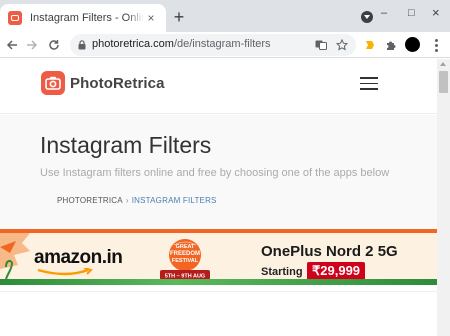 This screenshot has height=336, width=450. What do you see at coordinates (65, 272) in the screenshot?
I see `amazon-smile-icon` at bounding box center [65, 272].